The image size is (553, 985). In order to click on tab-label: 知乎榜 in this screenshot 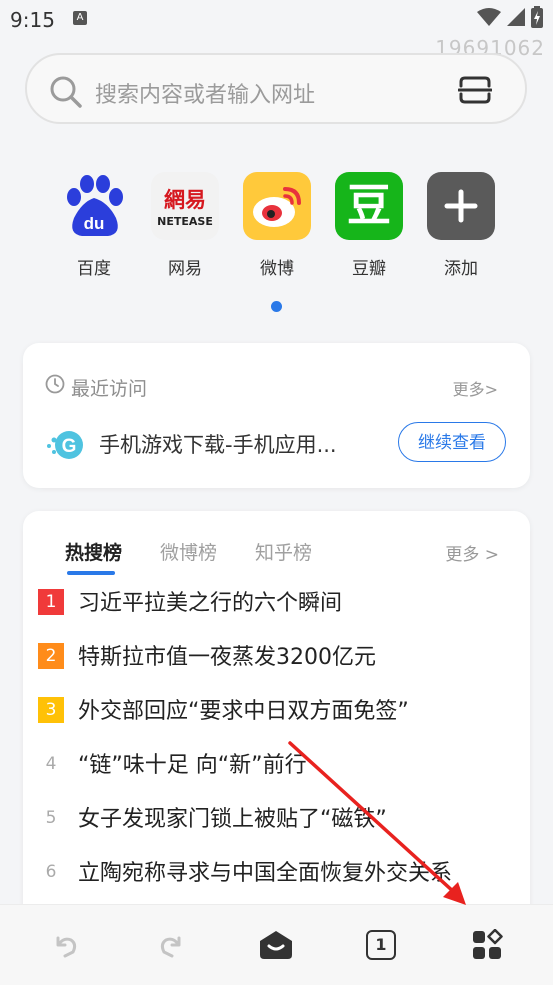, I will do `click(284, 553)`.